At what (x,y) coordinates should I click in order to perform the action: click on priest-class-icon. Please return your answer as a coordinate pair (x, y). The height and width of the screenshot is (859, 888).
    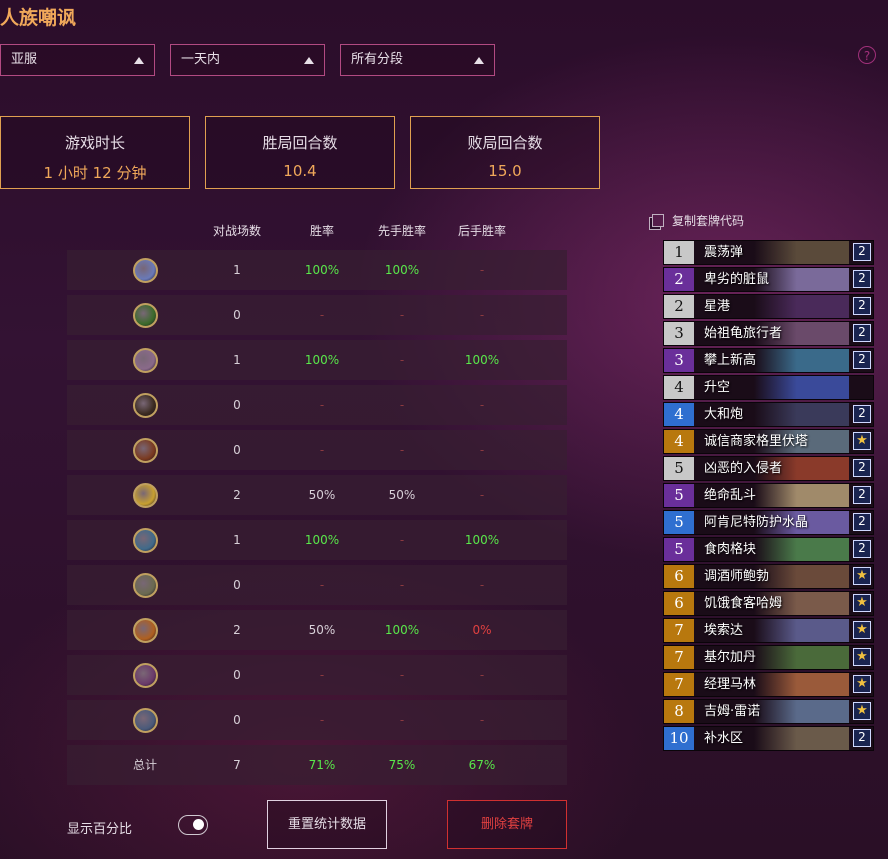
    Looking at the image, I should click on (145, 585).